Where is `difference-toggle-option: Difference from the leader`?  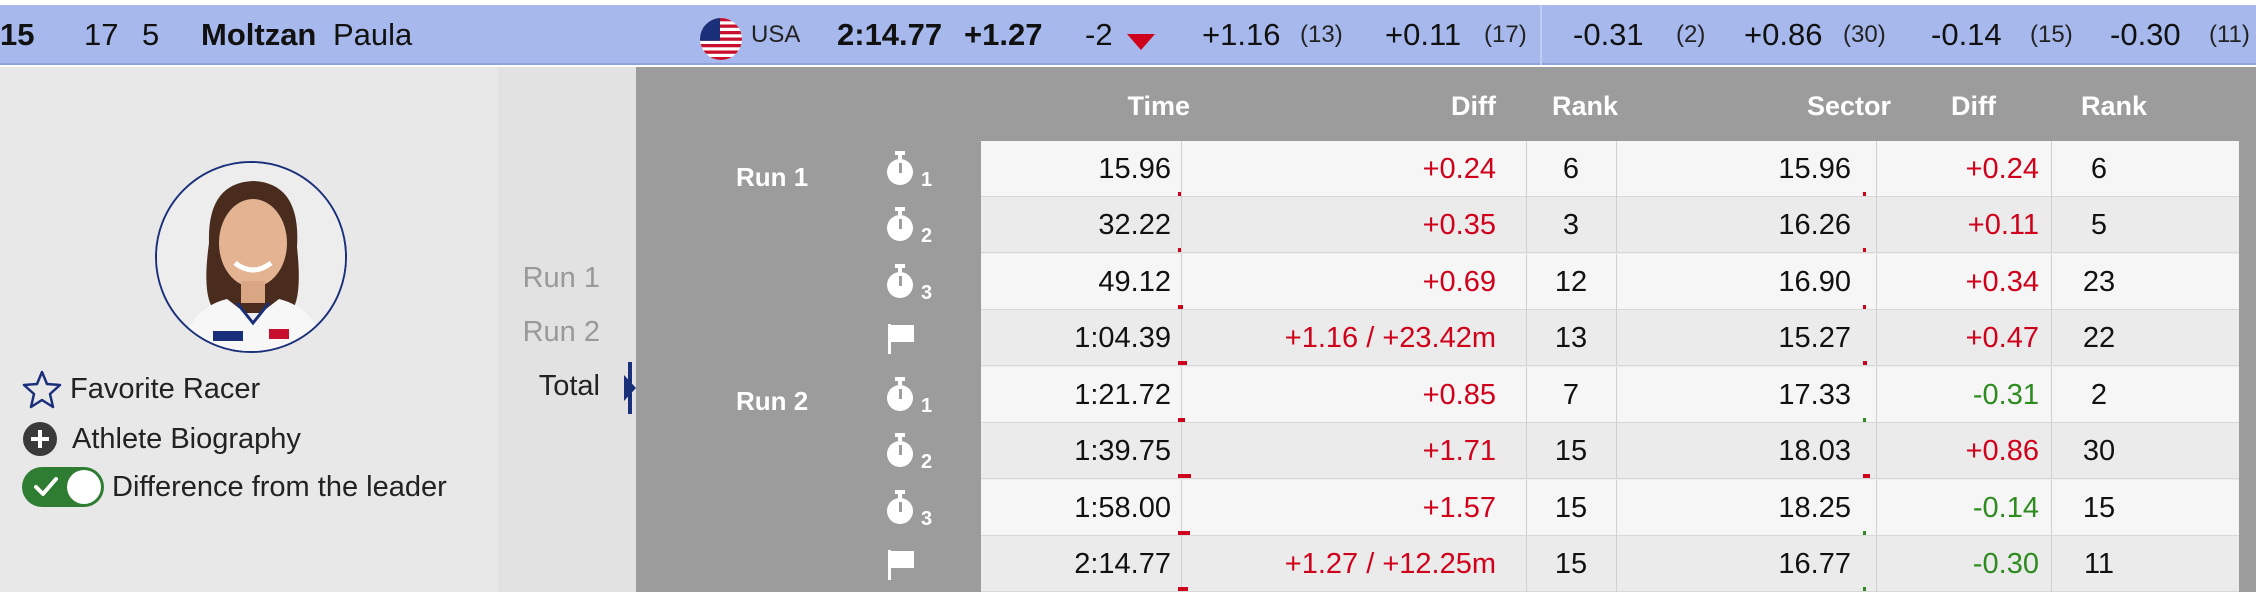
difference-toggle-option: Difference from the leader is located at coordinates (234, 487).